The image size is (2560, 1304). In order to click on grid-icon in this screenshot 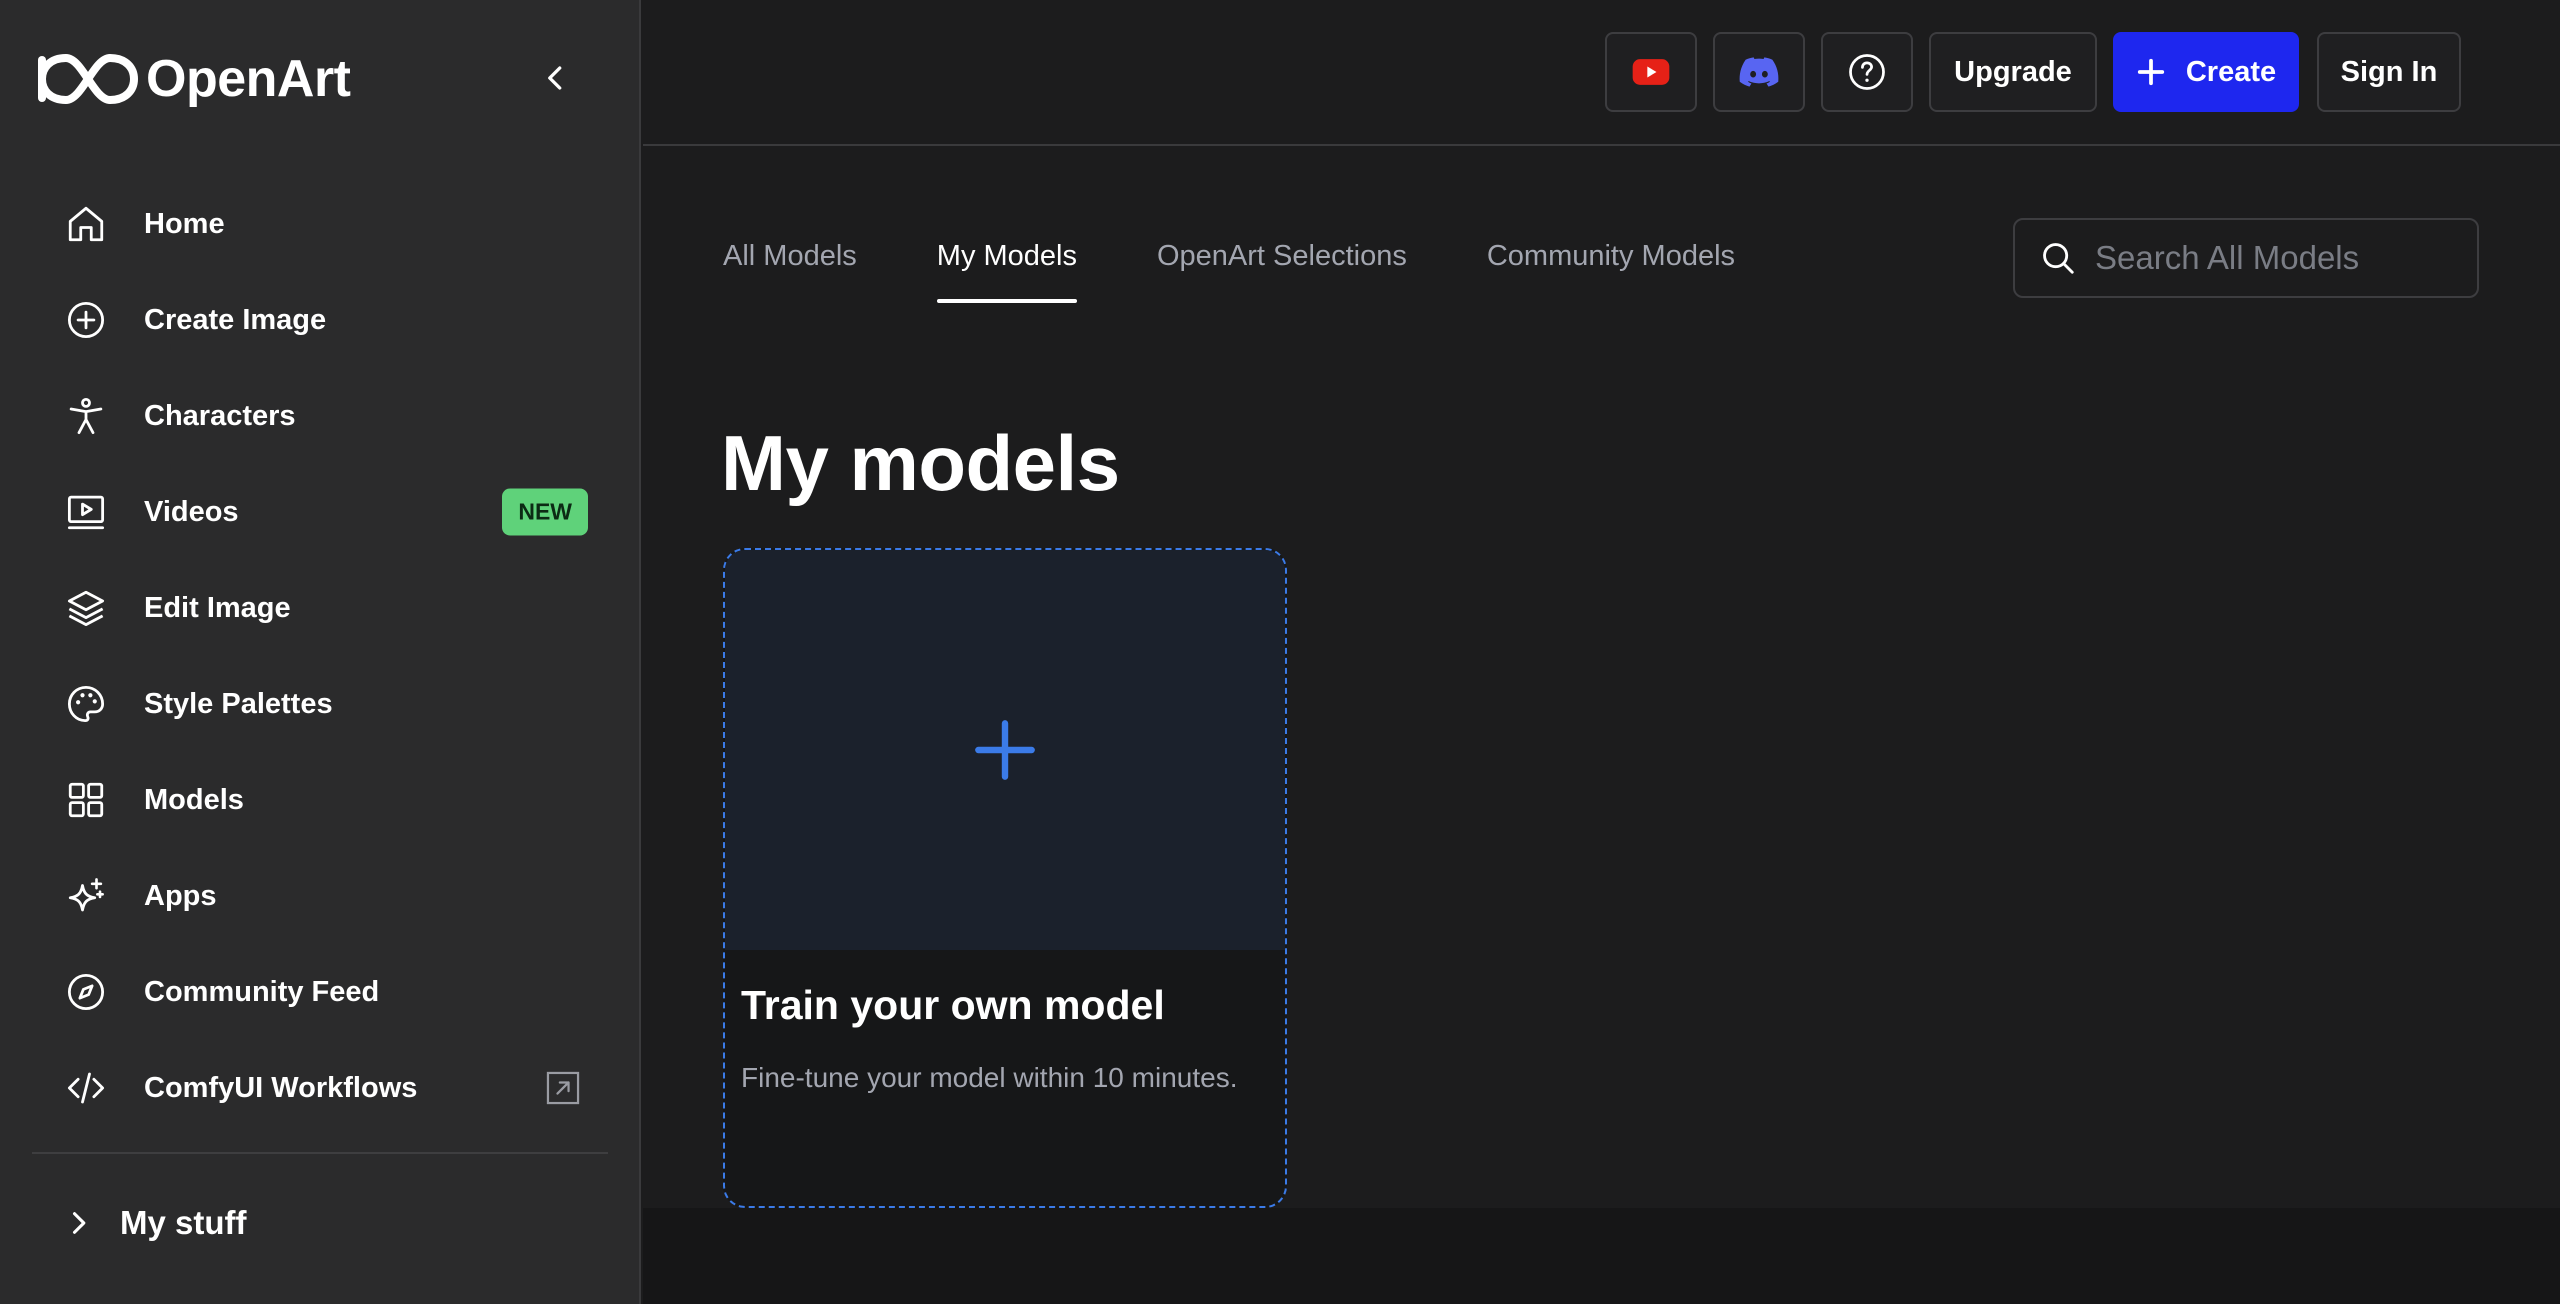, I will do `click(86, 800)`.